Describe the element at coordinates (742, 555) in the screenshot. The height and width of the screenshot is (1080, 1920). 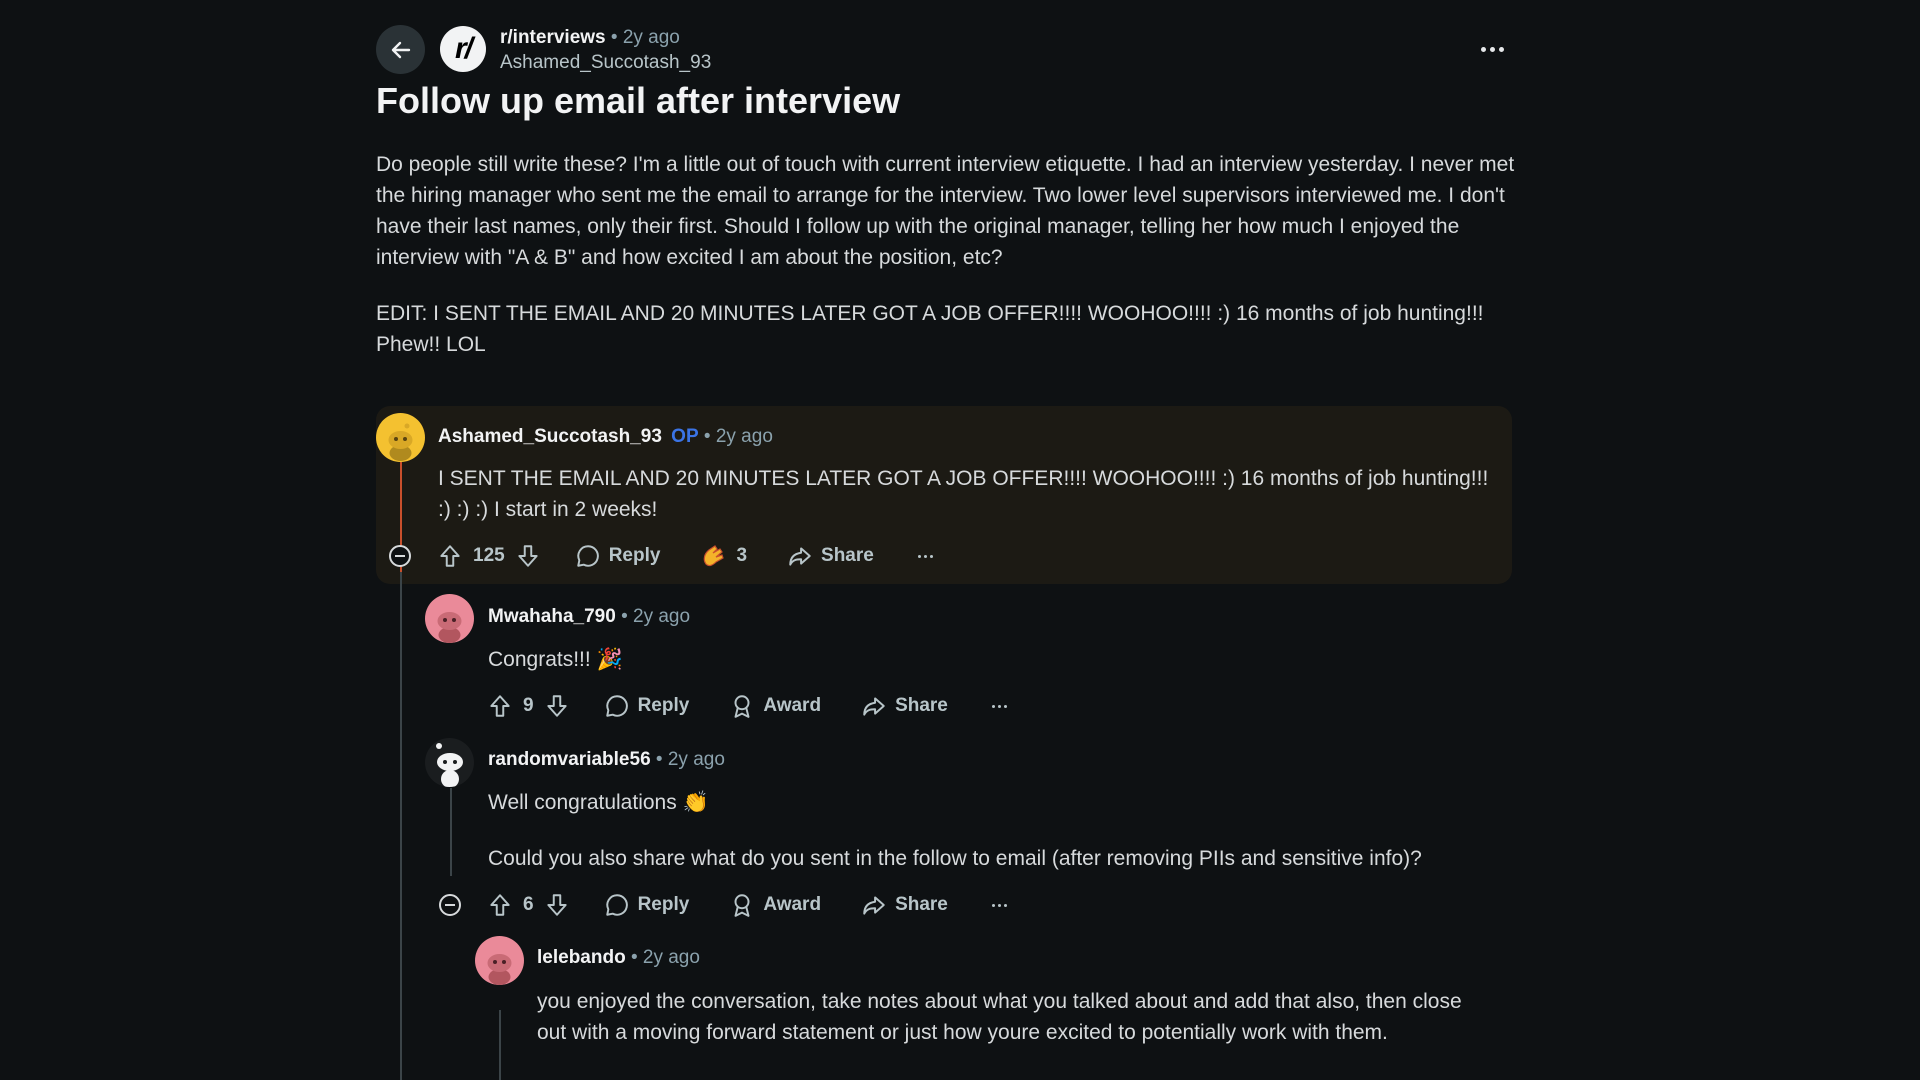
I see `award-count: 3` at that location.